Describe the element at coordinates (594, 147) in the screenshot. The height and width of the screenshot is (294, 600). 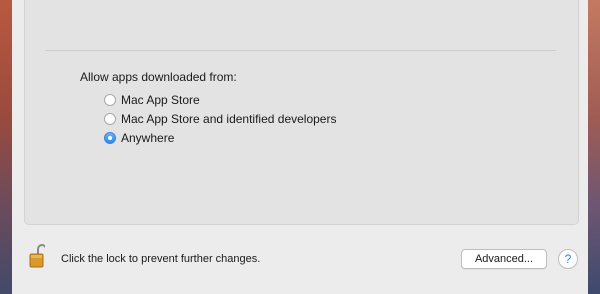
I see `desktop-background-right` at that location.